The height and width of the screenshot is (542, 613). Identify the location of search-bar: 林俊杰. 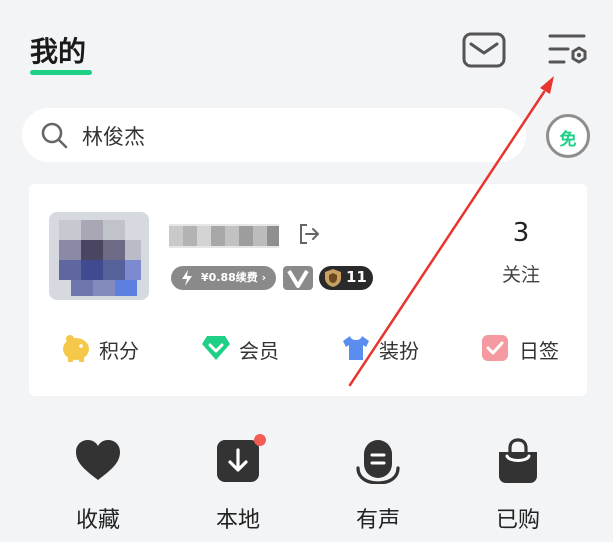
(274, 135).